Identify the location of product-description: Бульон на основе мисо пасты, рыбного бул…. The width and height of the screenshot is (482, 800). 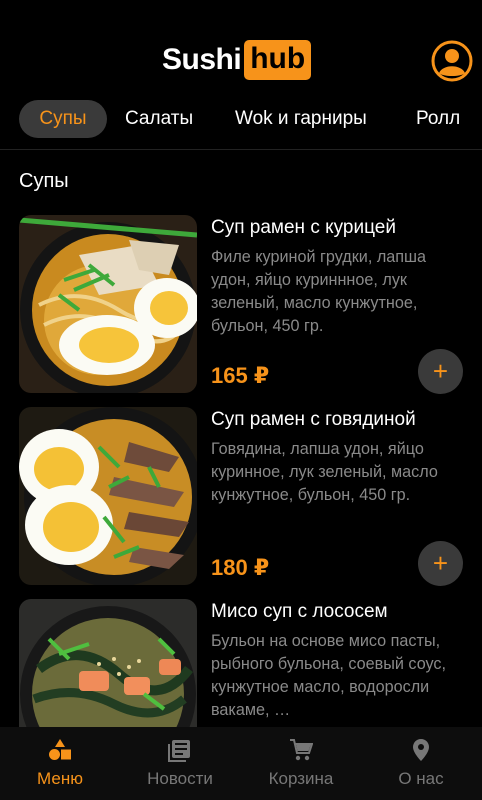
(329, 675).